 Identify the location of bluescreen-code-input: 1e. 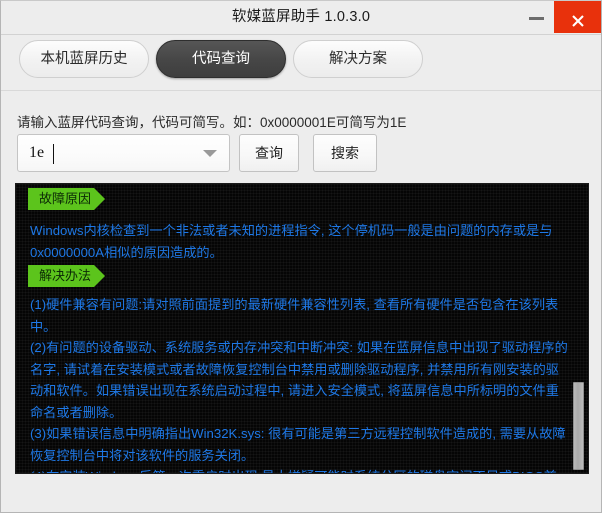
(36, 153).